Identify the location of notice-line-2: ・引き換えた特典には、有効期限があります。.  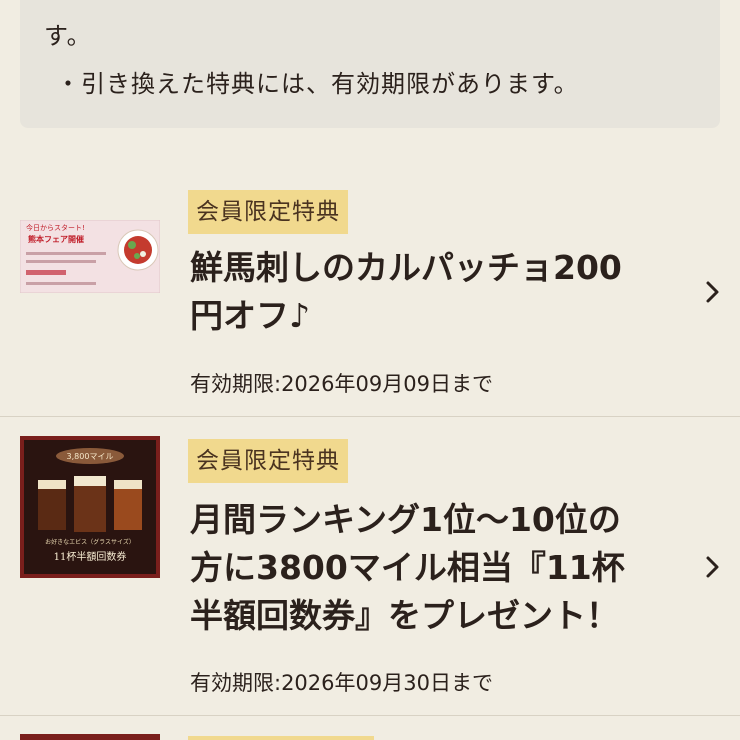
(317, 84).